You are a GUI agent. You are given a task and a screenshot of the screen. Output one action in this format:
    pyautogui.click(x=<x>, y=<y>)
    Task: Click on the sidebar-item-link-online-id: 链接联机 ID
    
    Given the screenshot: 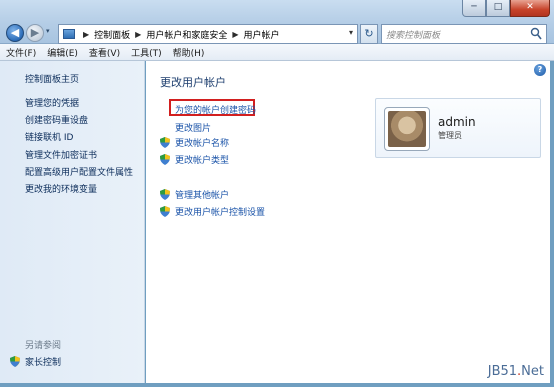 What is the action you would take?
    pyautogui.click(x=49, y=136)
    